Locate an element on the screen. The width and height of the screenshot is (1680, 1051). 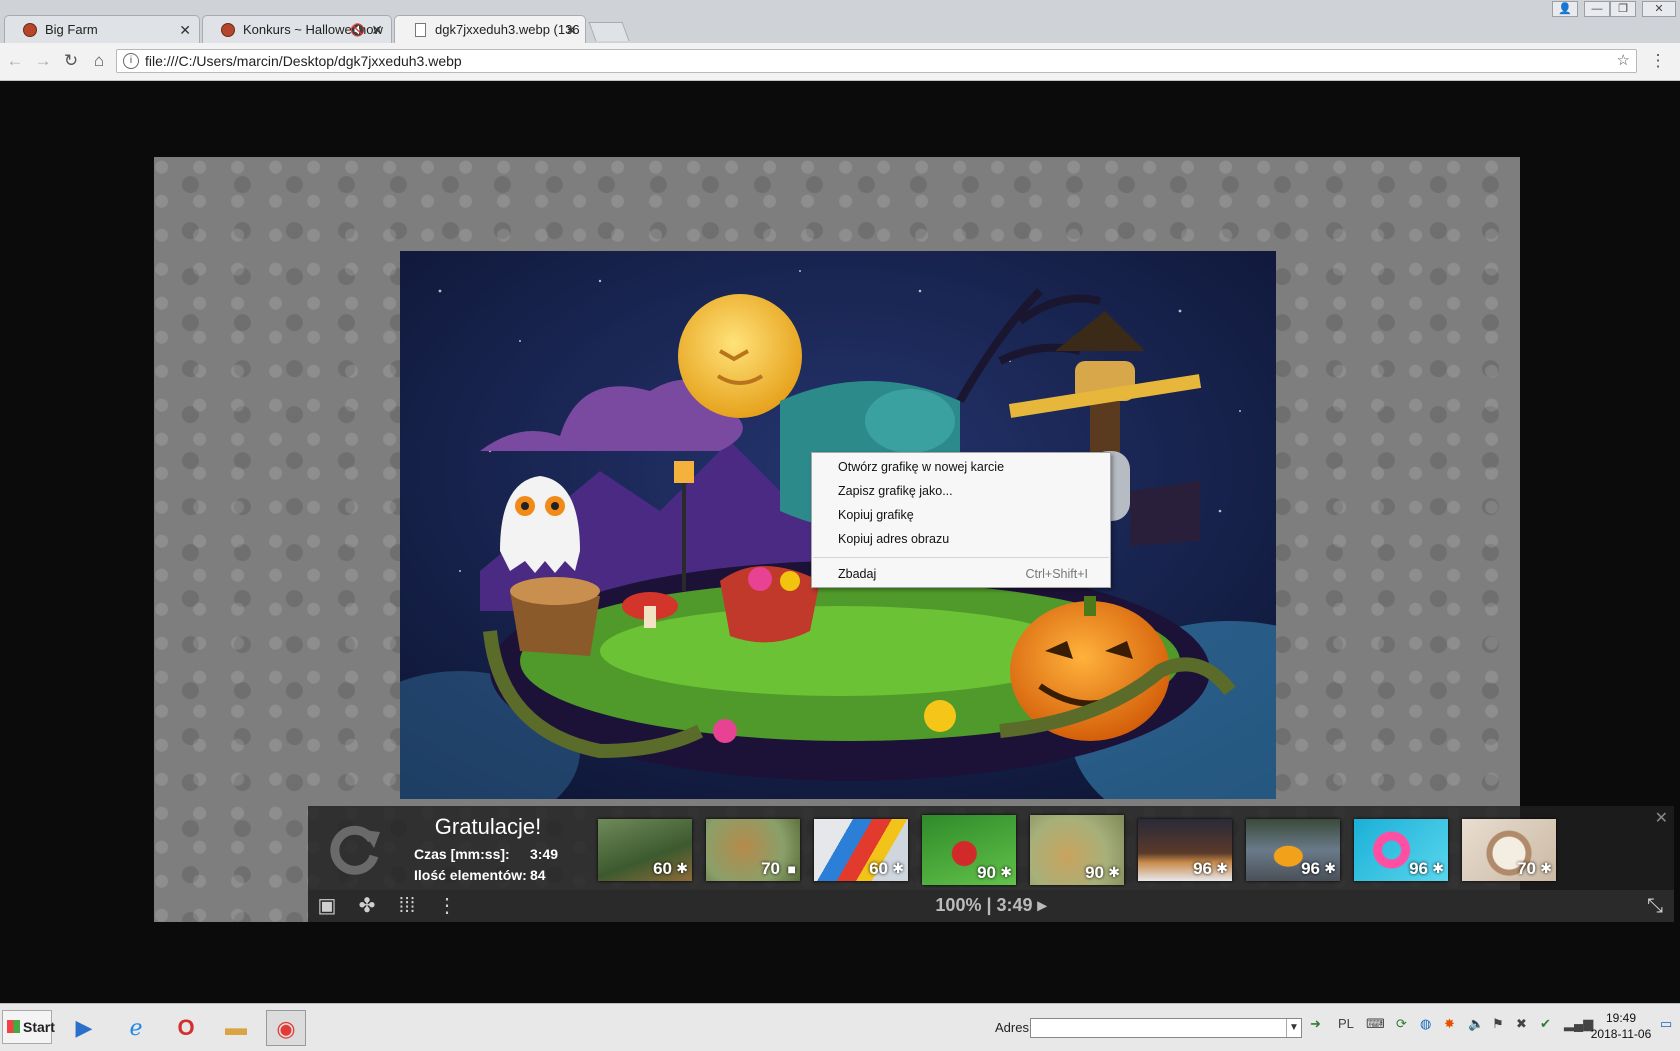
sync-icon: ⟳ is located at coordinates (1401, 1024).